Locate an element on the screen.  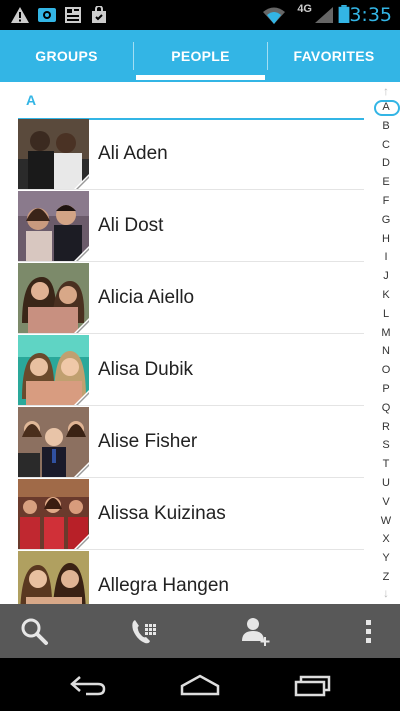
overflow-menu-icon is located at coordinates (368, 631).